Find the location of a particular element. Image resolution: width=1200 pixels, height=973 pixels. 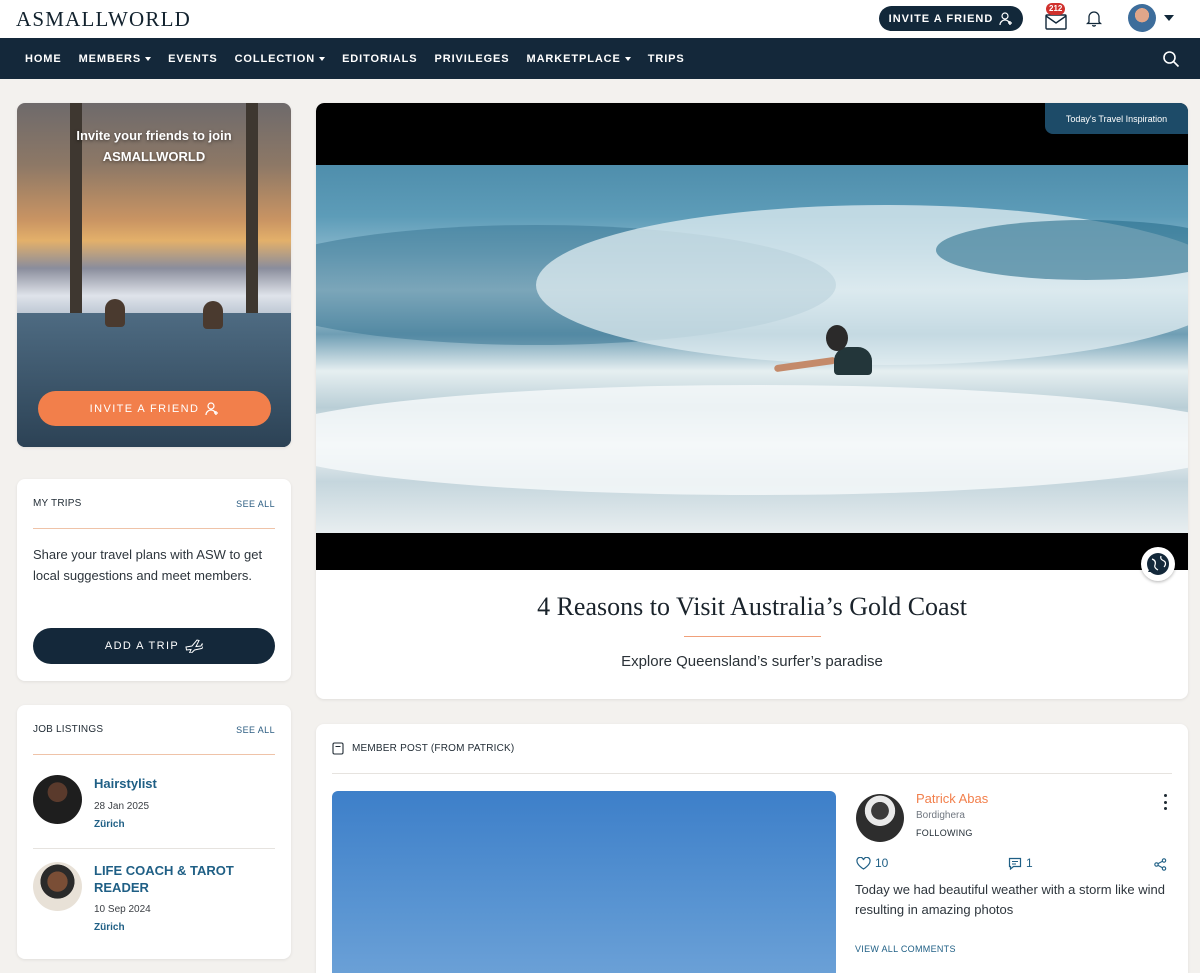

bell-icon is located at coordinates (1094, 18).